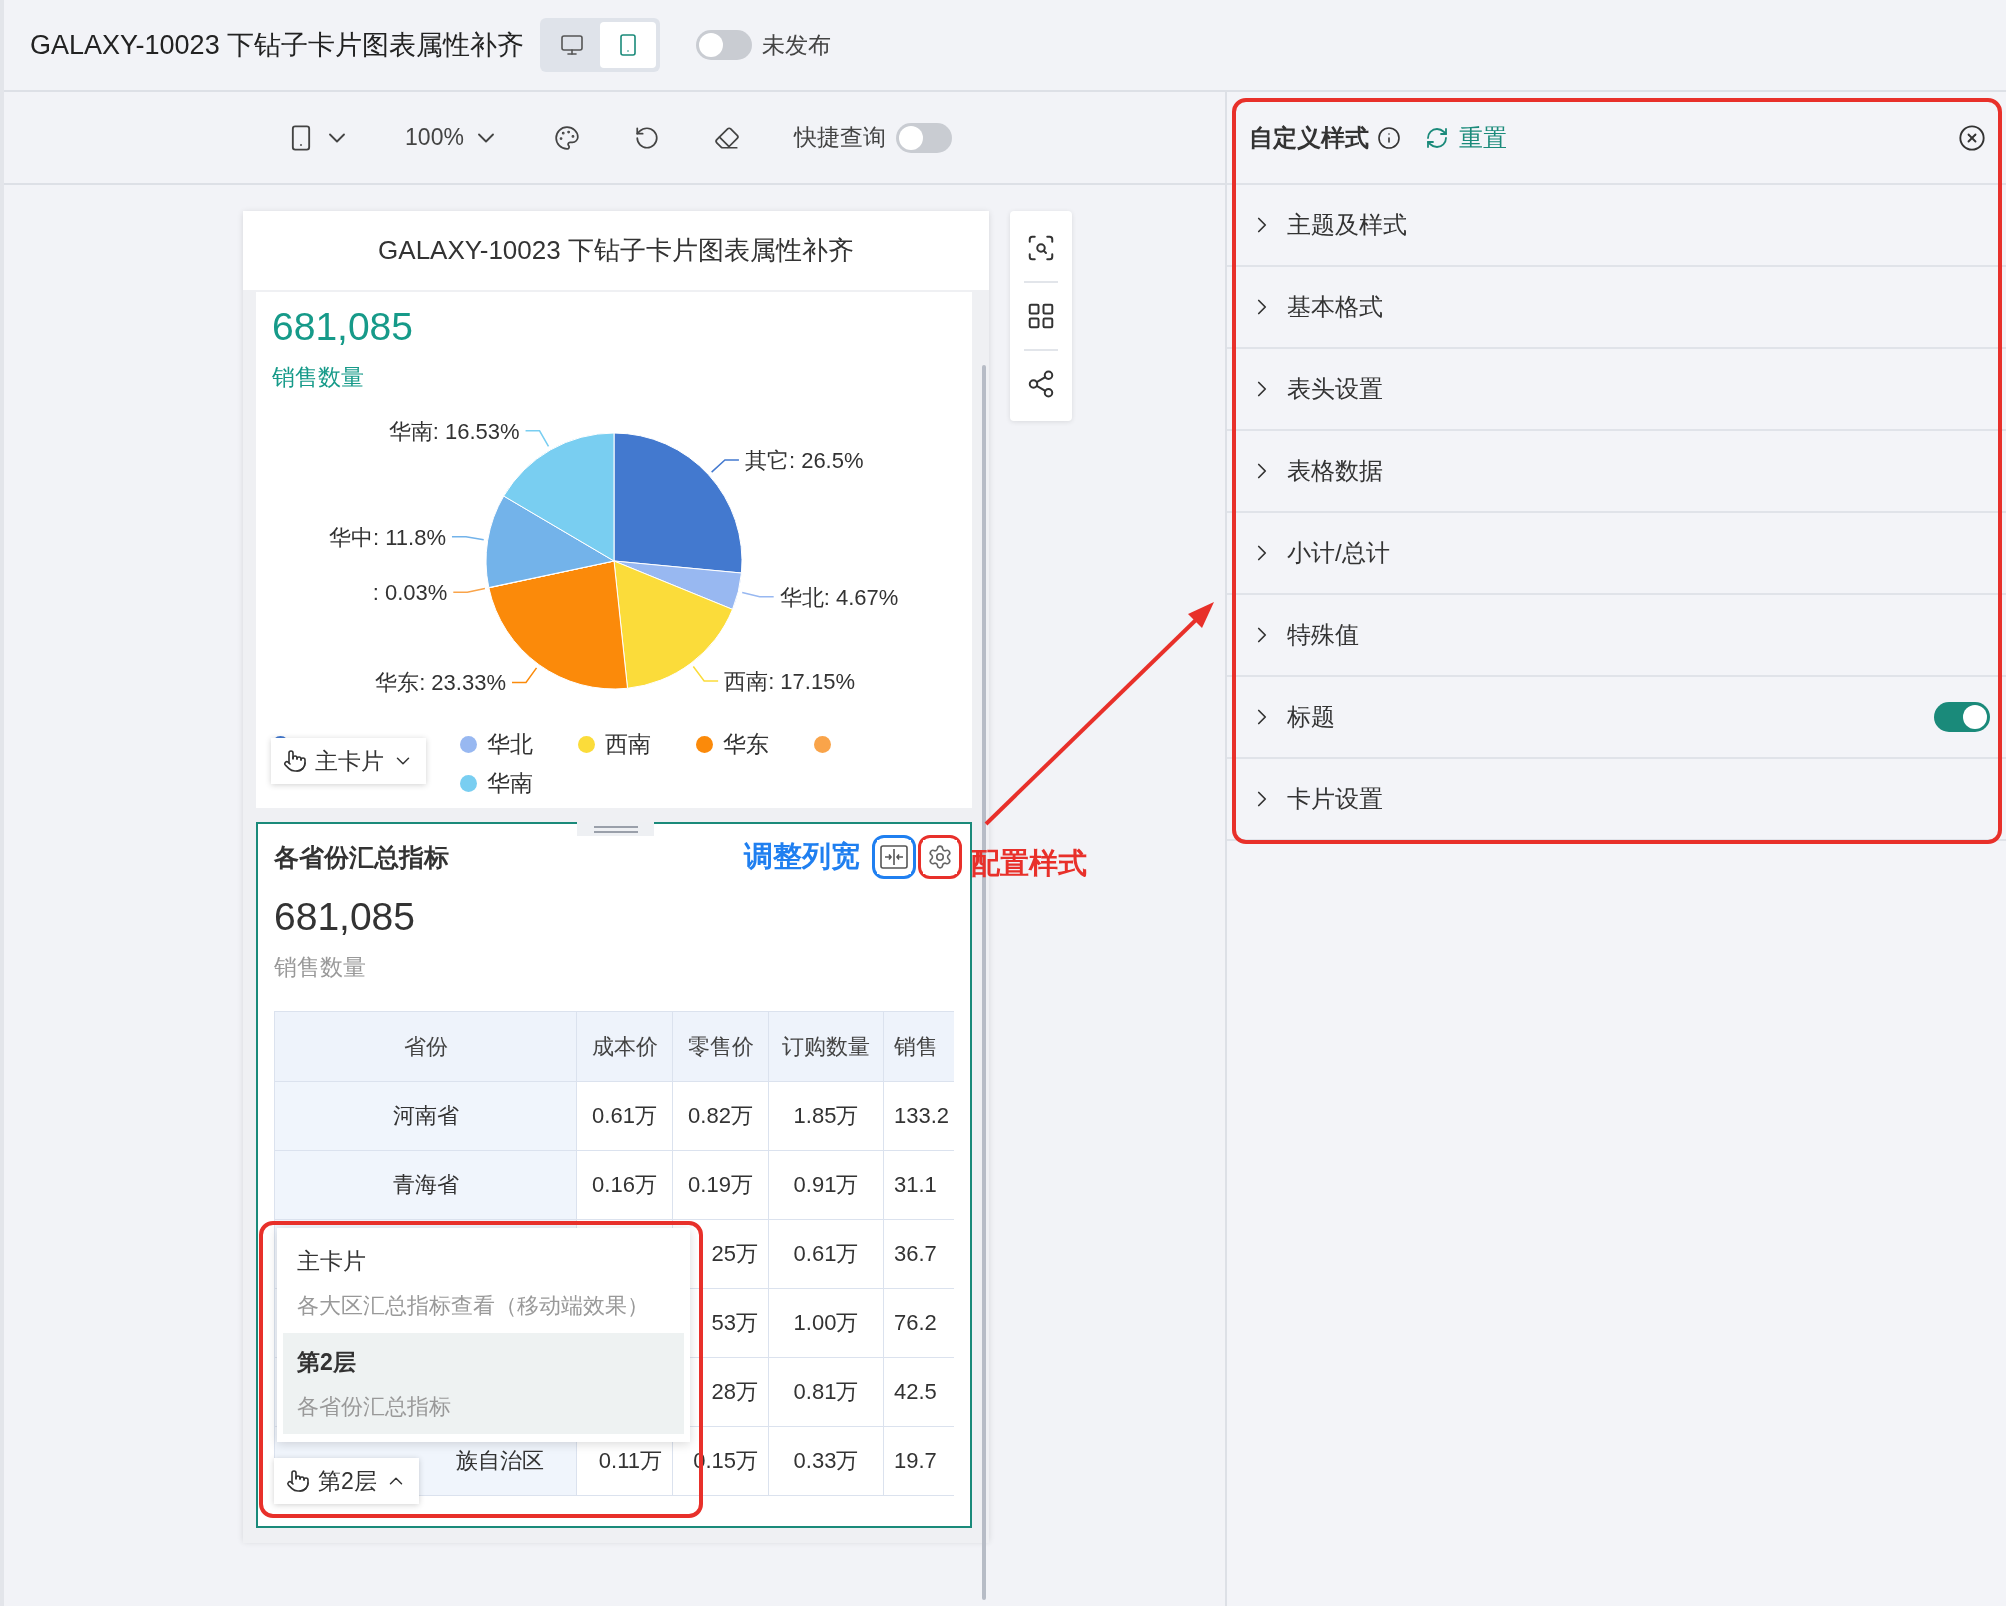 The image size is (2006, 1606). I want to click on table-cell: 36.7, so click(918, 1254).